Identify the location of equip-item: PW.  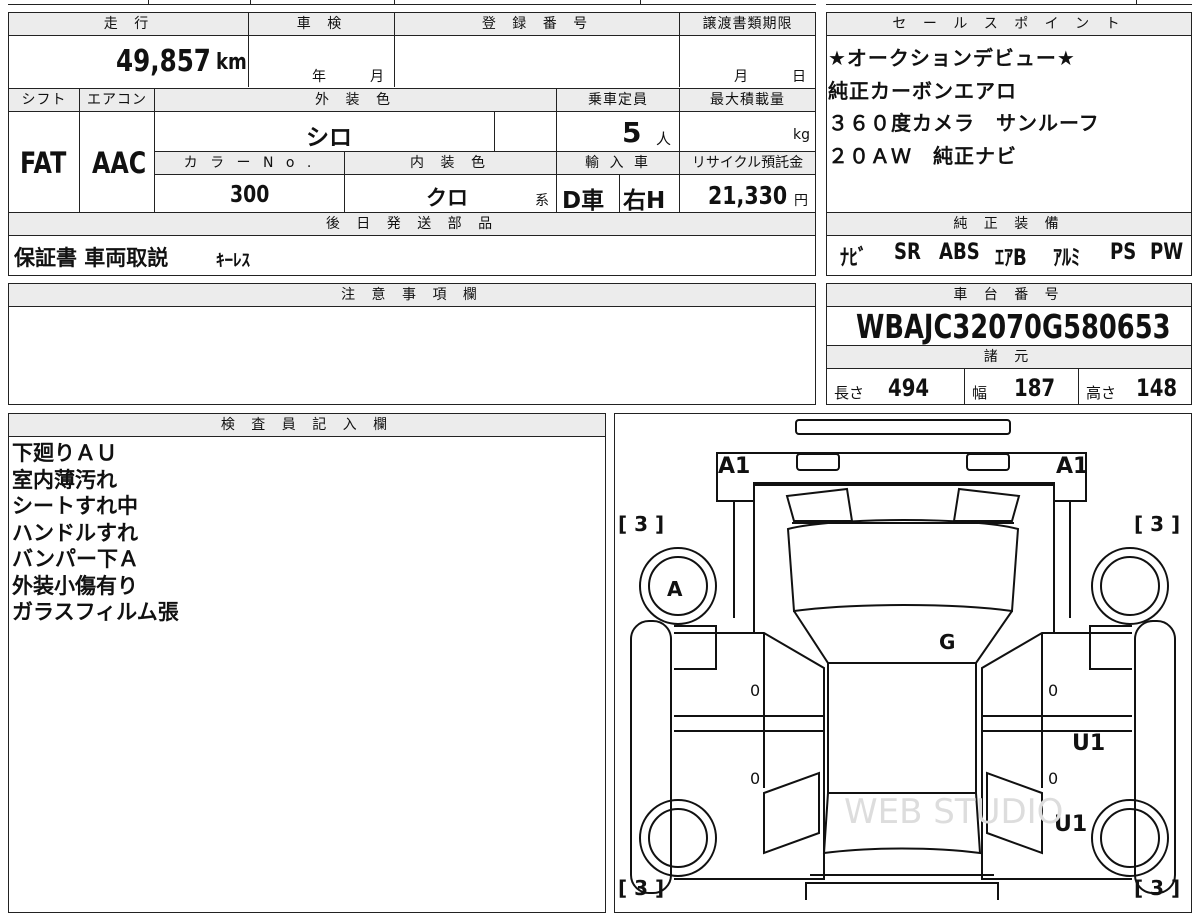
(1167, 252).